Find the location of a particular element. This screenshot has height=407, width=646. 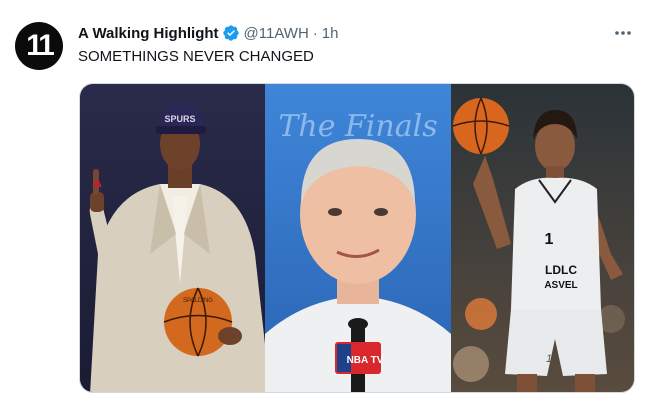

author-handle: @11AWH is located at coordinates (276, 33).